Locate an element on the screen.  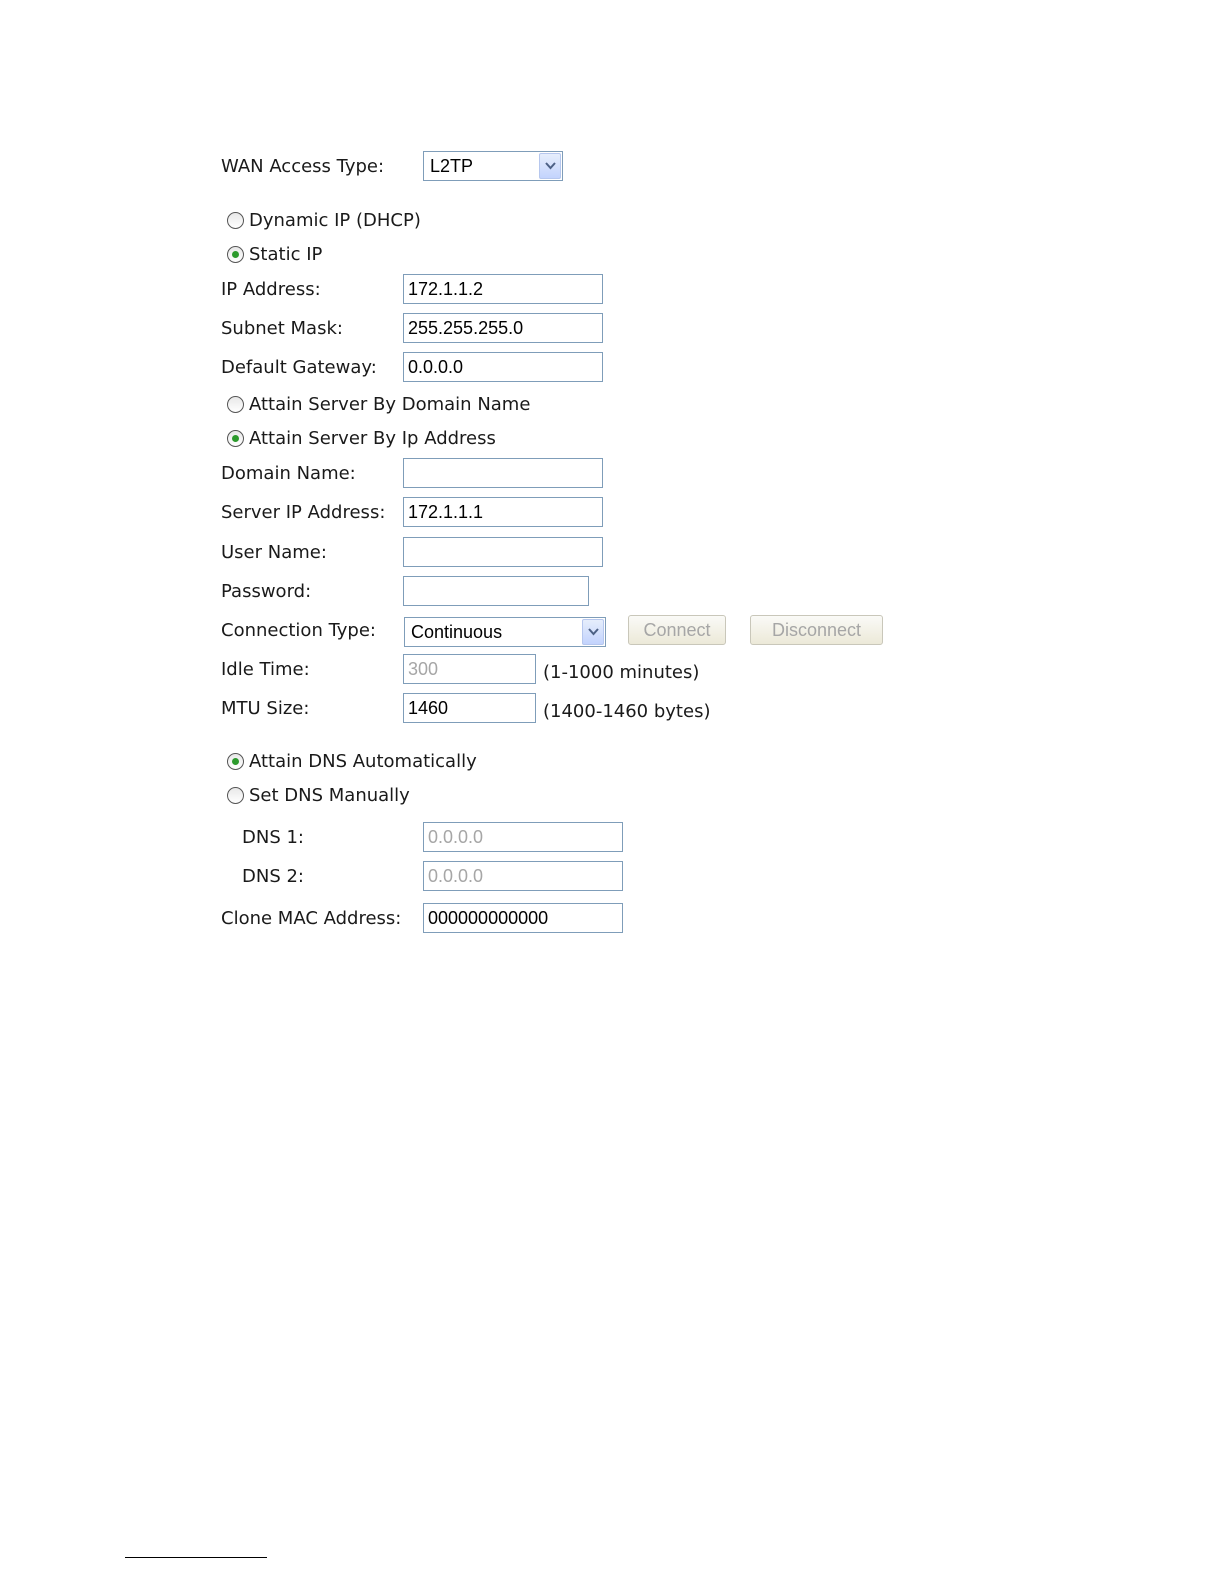
wan-access-type-label: WAN Access Type: is located at coordinates (303, 166).